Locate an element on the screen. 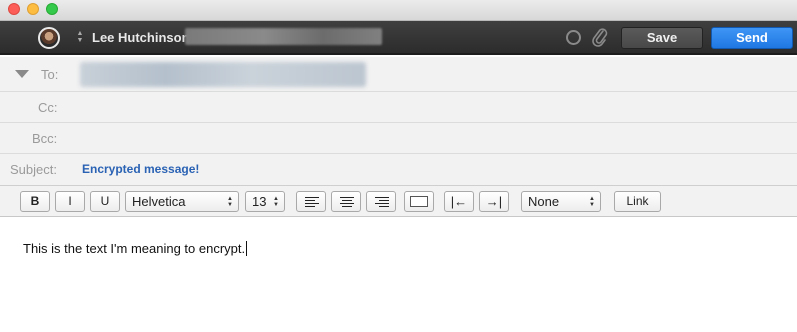 This screenshot has width=797, height=332. color-swatch-icon is located at coordinates (419, 201).